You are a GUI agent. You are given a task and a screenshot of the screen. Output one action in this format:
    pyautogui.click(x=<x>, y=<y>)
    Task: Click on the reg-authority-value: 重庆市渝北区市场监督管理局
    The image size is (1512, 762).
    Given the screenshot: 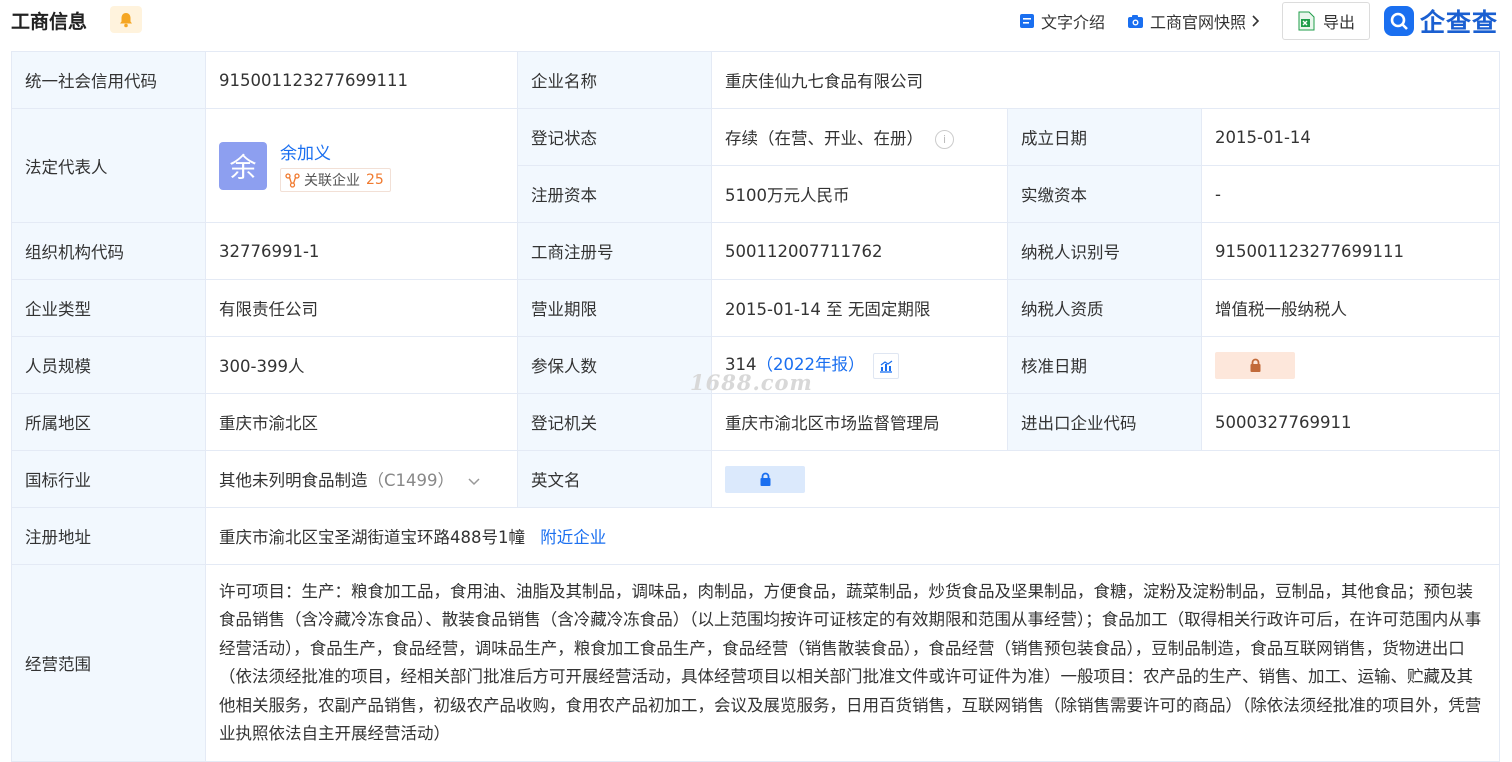 What is the action you would take?
    pyautogui.click(x=859, y=422)
    